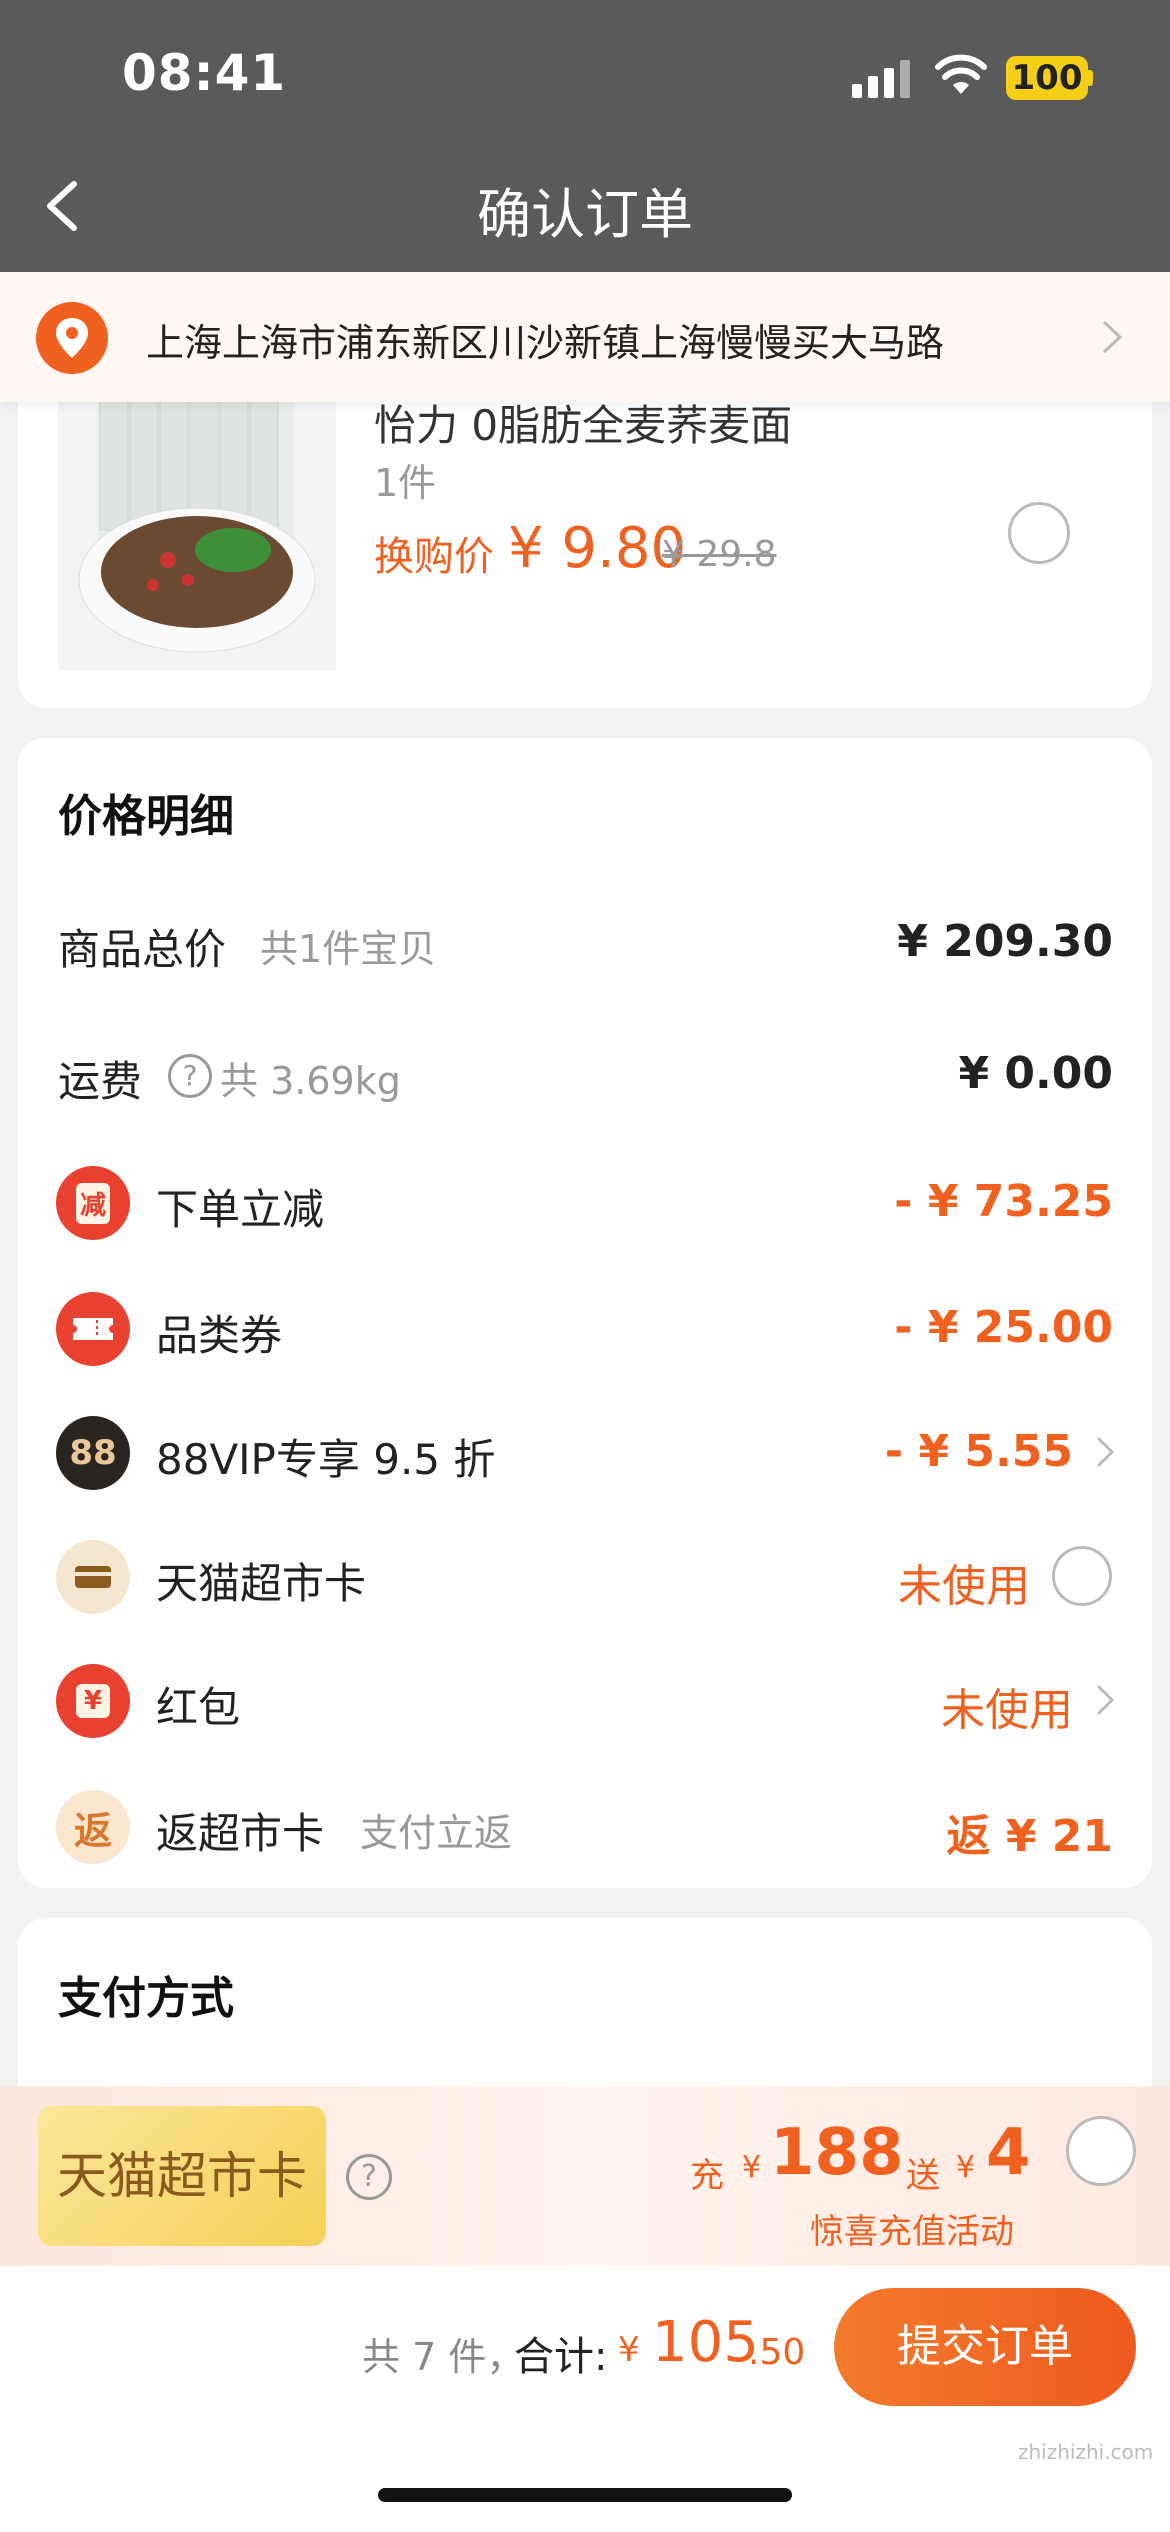 The height and width of the screenshot is (2532, 1170). What do you see at coordinates (310, 1081) in the screenshot?
I see `row-sub-shipping: 共 3.69kg` at bounding box center [310, 1081].